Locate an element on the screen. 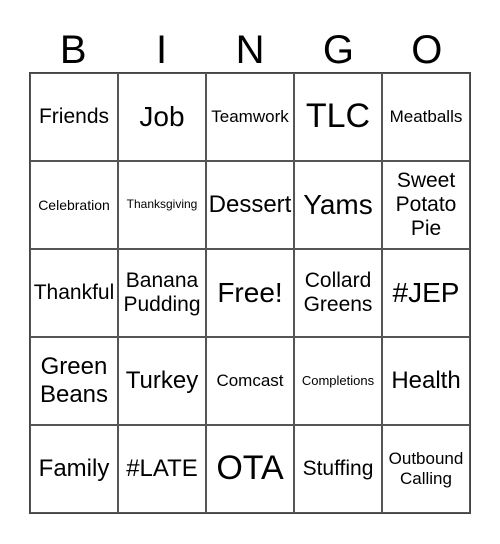 This screenshot has width=500, height=544. bingo-cell free-space: Free! is located at coordinates (250, 293).